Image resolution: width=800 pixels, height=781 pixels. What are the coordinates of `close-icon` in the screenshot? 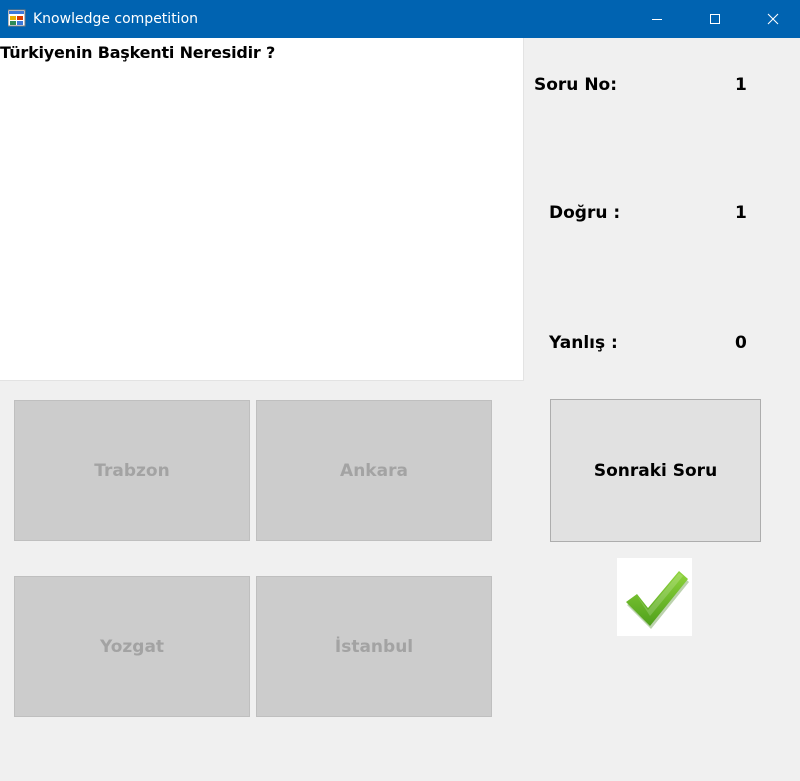 It's located at (773, 19).